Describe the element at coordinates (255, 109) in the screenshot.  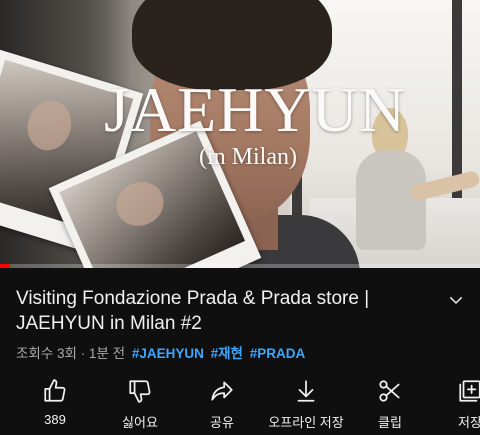
I see `video-overlay-title: JAEHYUN` at that location.